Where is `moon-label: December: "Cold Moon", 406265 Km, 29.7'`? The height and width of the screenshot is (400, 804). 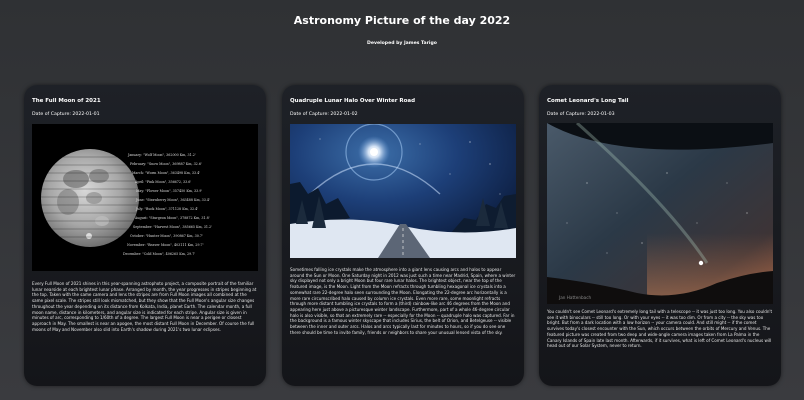 moon-label: December: "Cold Moon", 406265 Km, 29.7' is located at coordinates (159, 254).